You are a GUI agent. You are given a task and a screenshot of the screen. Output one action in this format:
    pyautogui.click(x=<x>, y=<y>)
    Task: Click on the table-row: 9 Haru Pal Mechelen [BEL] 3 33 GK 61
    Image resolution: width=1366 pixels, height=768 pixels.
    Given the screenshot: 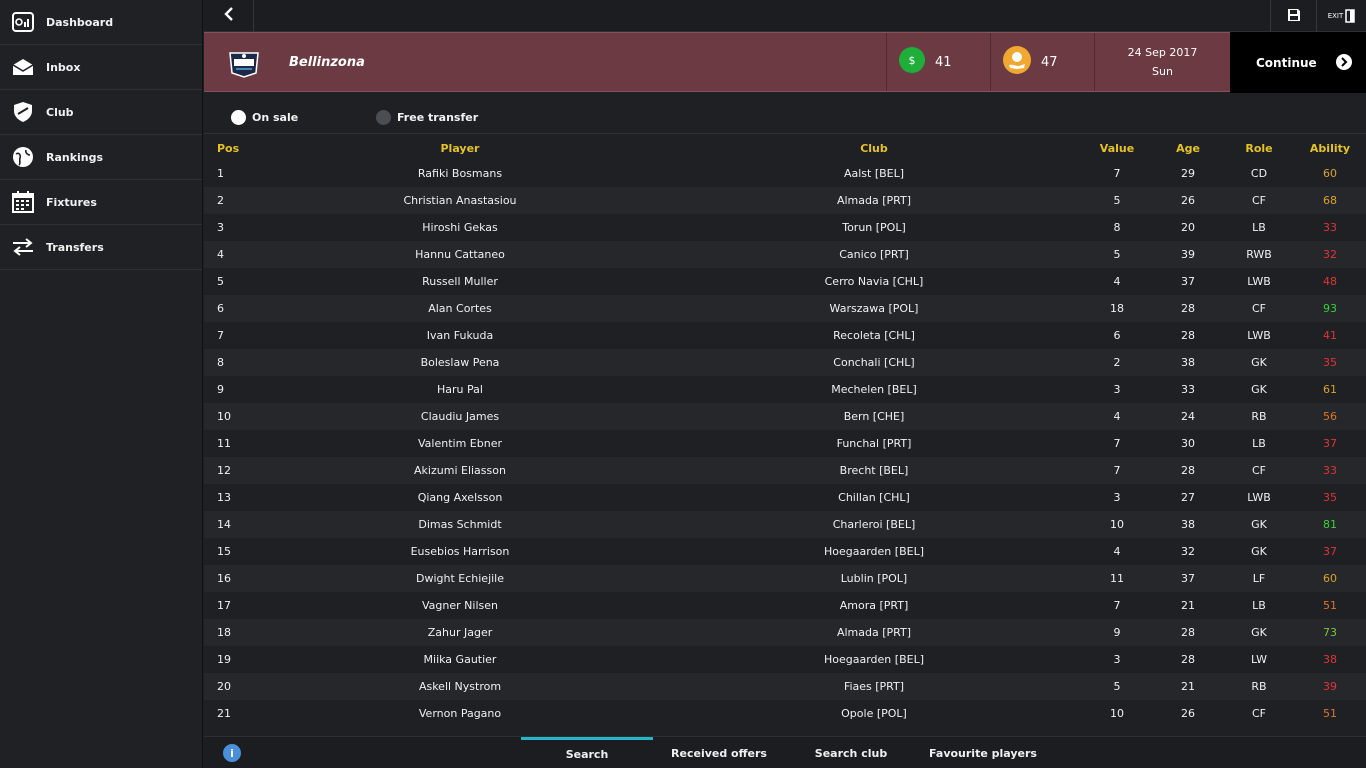 What is the action you would take?
    pyautogui.click(x=785, y=389)
    